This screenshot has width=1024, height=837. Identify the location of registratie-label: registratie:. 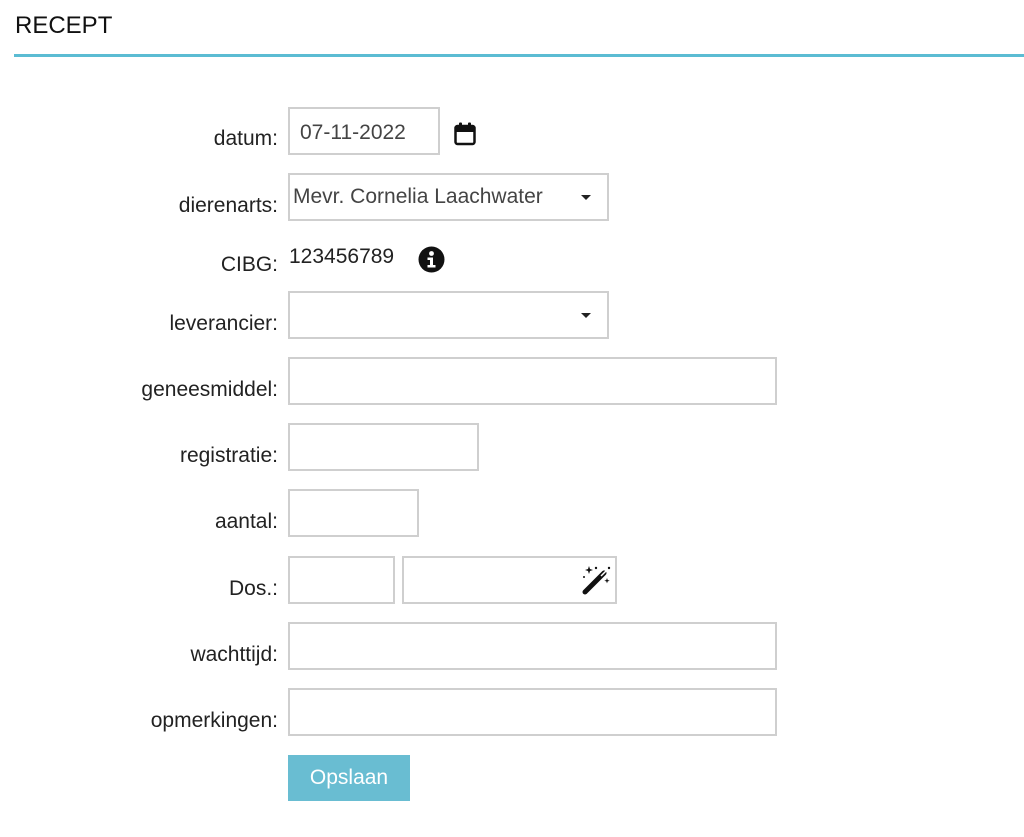
(228, 455).